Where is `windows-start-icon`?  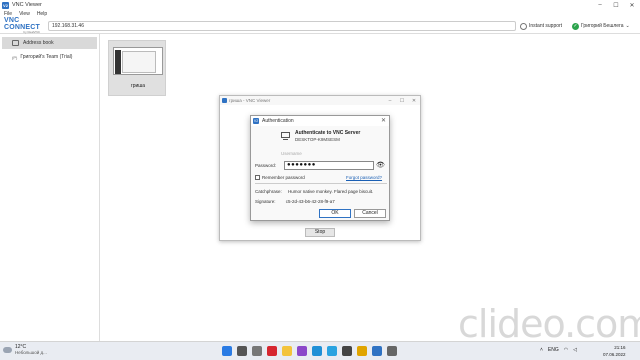
windows-start-icon is located at coordinates (227, 351).